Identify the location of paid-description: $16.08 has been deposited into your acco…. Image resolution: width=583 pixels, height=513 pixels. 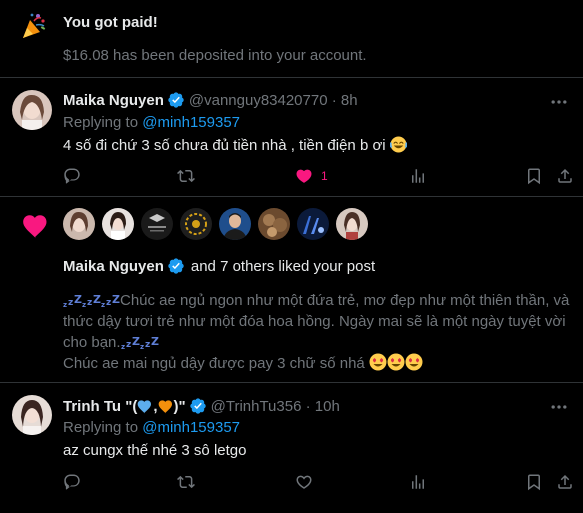
(215, 55).